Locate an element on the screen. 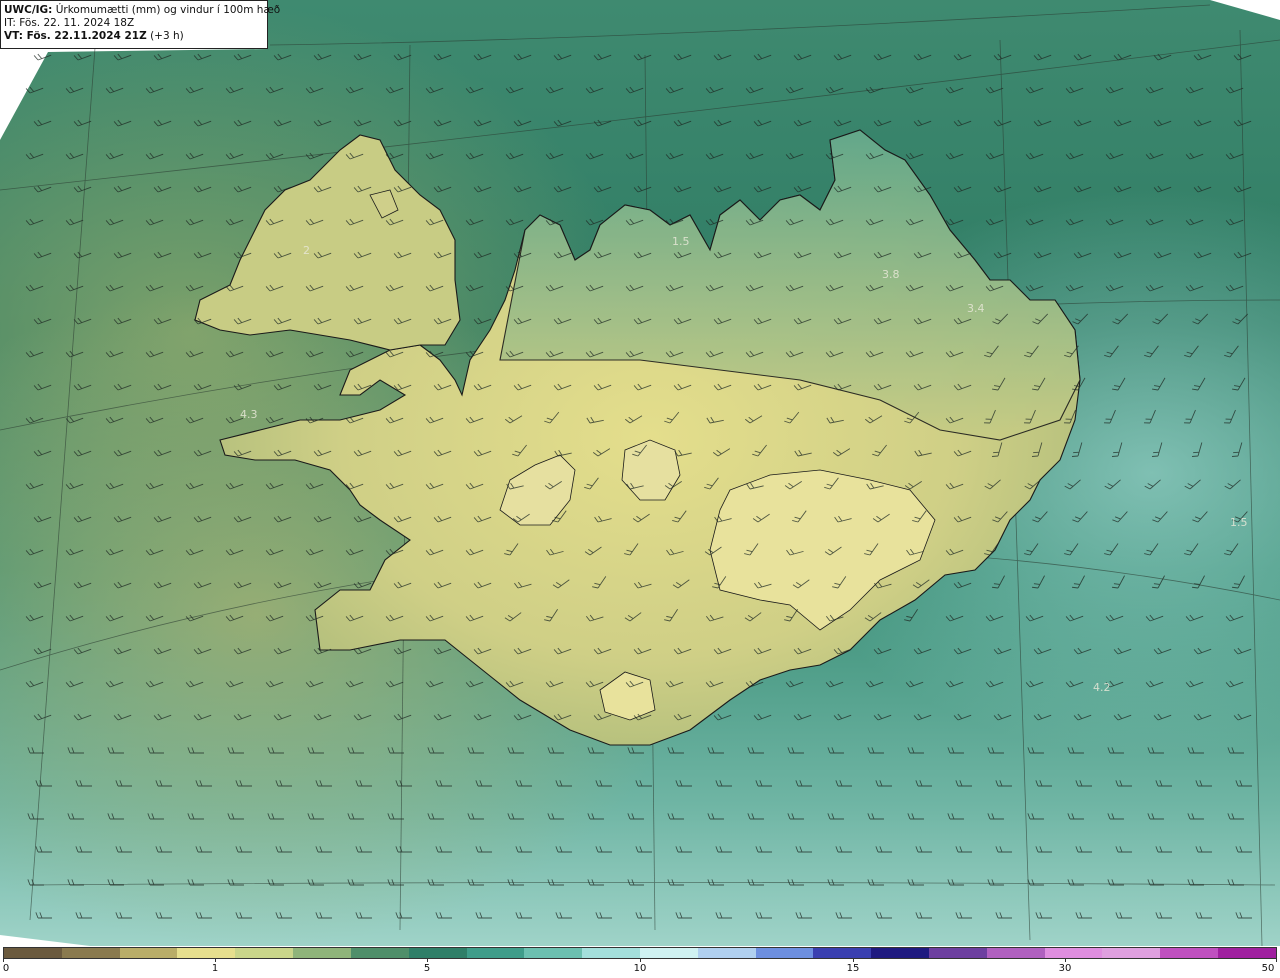 The width and height of the screenshot is (1280, 978). label-southeast-sea: 4.2 is located at coordinates (1102, 687).